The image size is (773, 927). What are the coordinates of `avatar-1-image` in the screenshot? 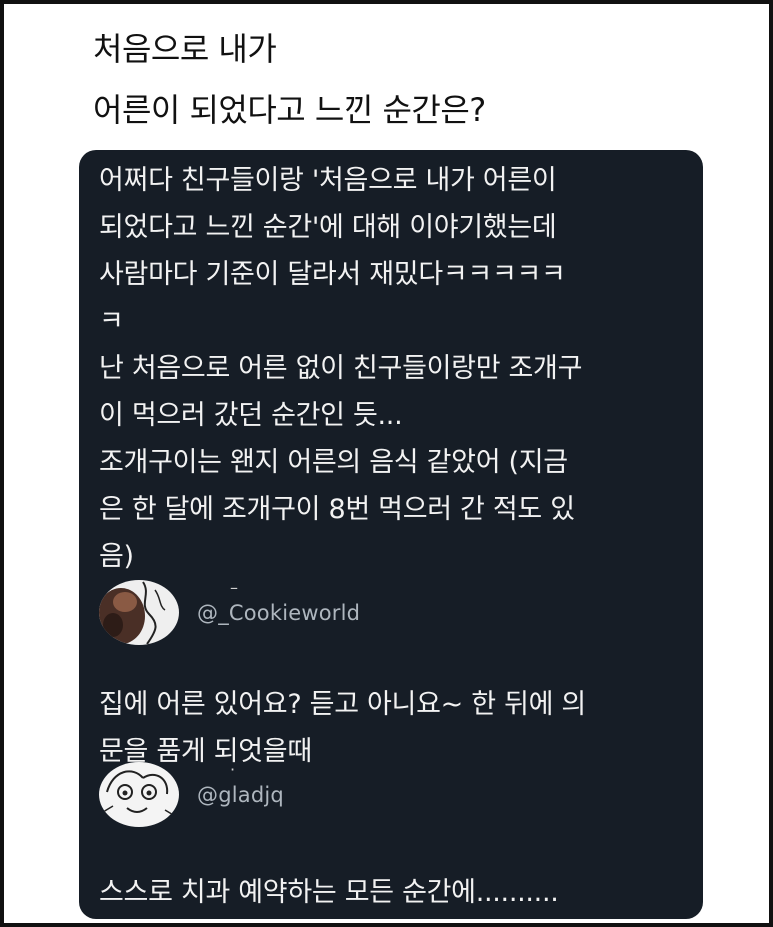 It's located at (139, 612).